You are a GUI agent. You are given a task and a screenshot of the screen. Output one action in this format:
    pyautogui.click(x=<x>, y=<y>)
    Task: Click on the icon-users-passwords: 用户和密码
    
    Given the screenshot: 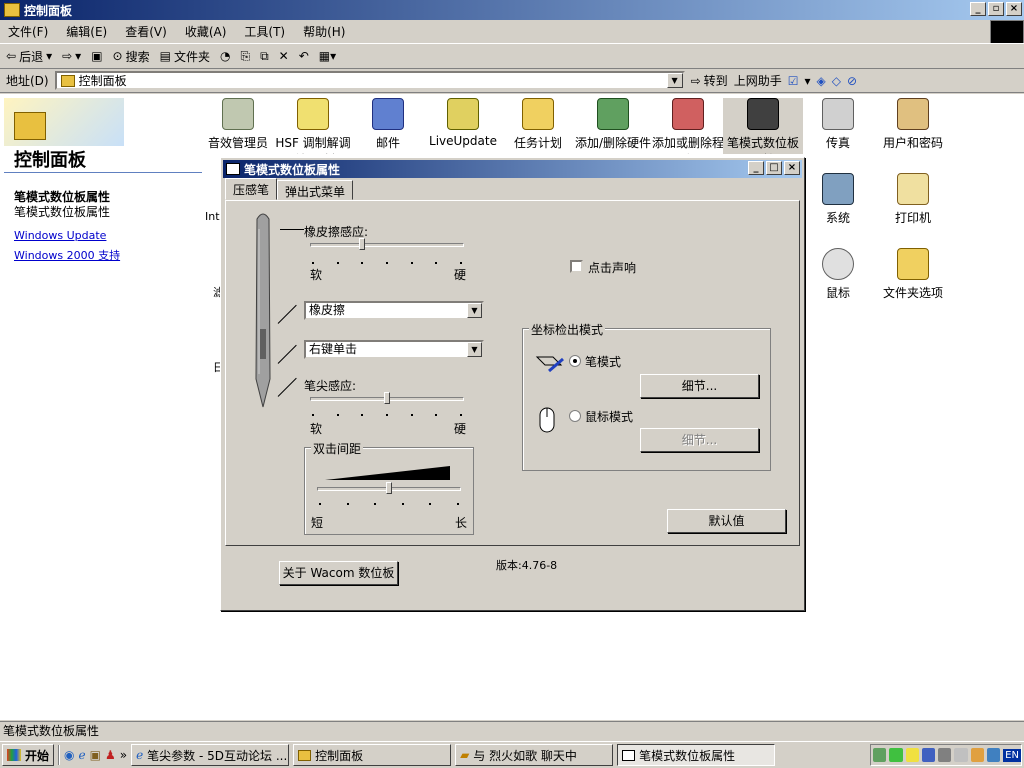 What is the action you would take?
    pyautogui.click(x=913, y=124)
    